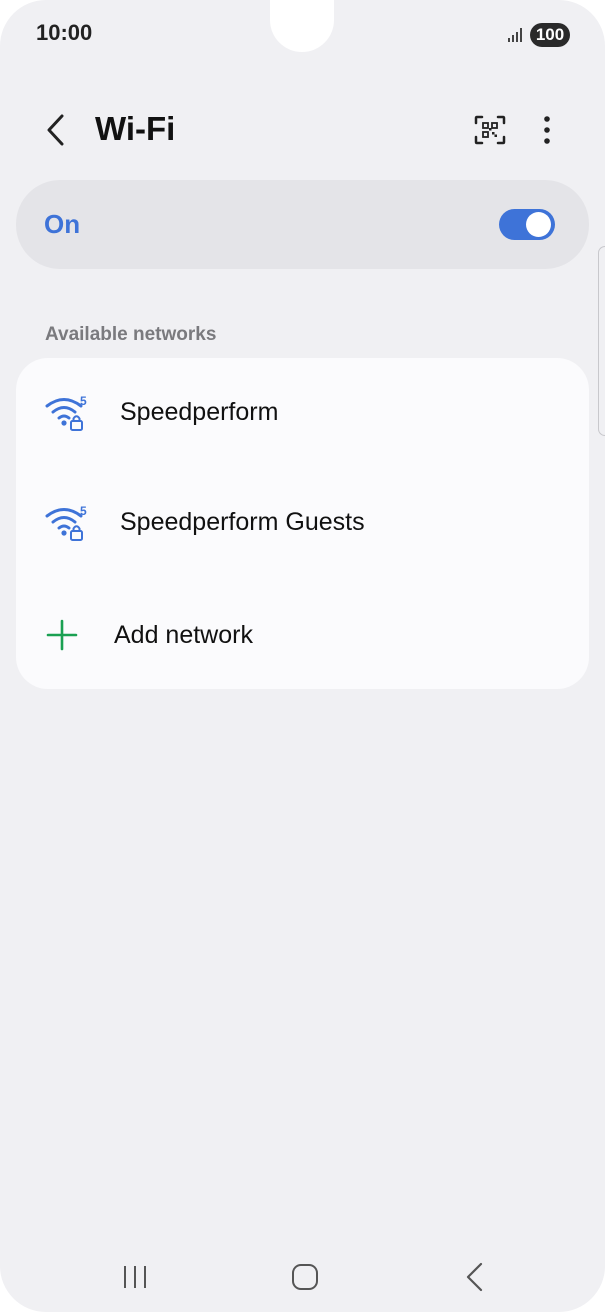  What do you see at coordinates (135, 1277) in the screenshot?
I see `recents-icon` at bounding box center [135, 1277].